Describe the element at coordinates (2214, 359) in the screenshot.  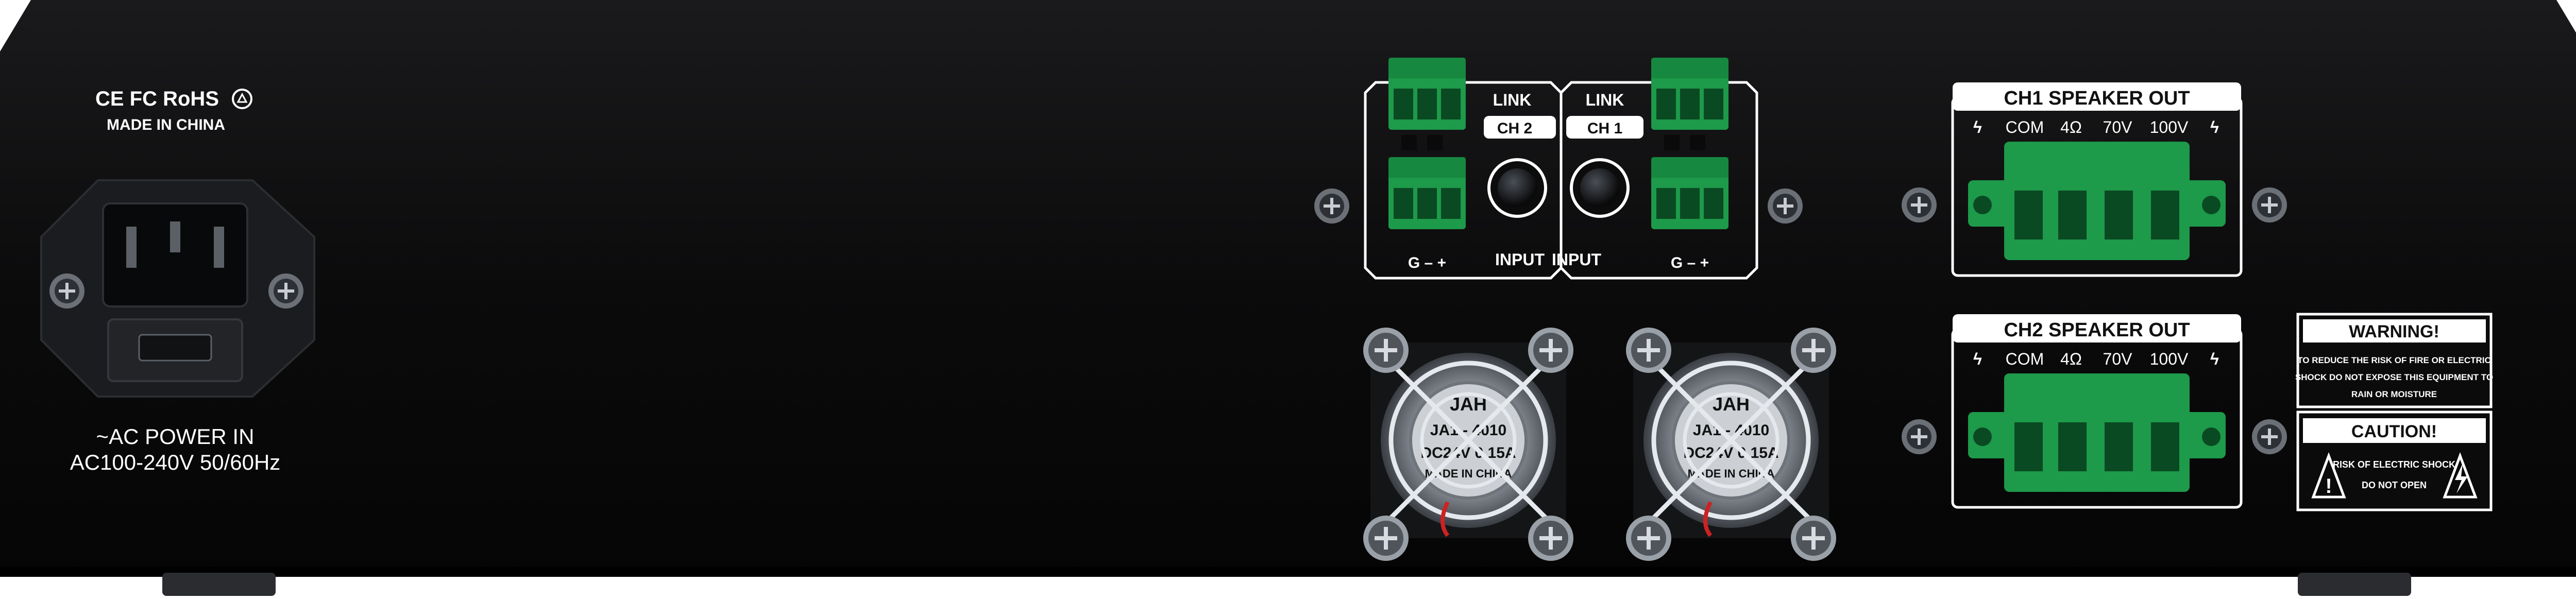
I see `ch2-bolt-icon-right: ϟ` at that location.